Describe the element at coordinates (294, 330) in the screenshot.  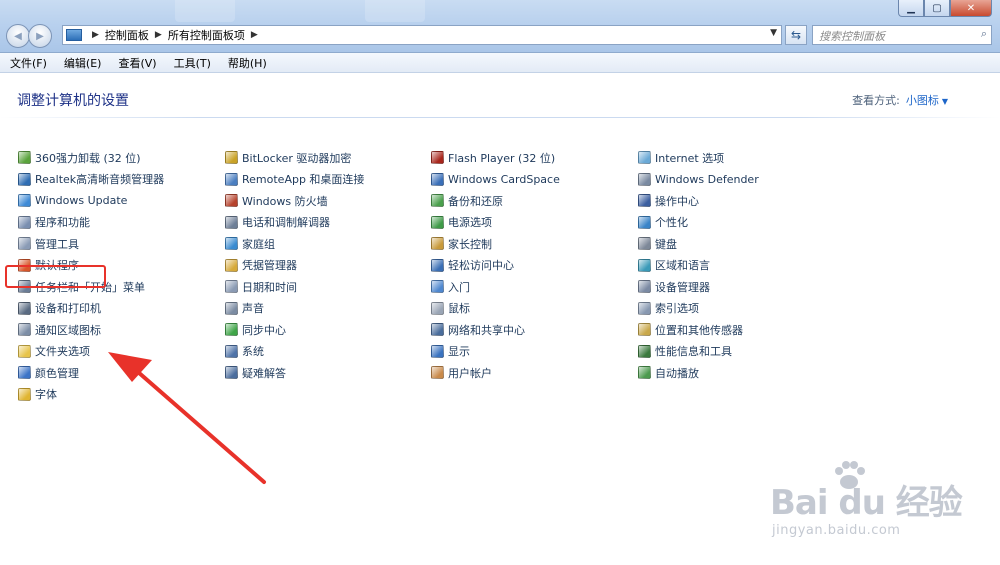
I see `control-panel-item: 同步中心` at that location.